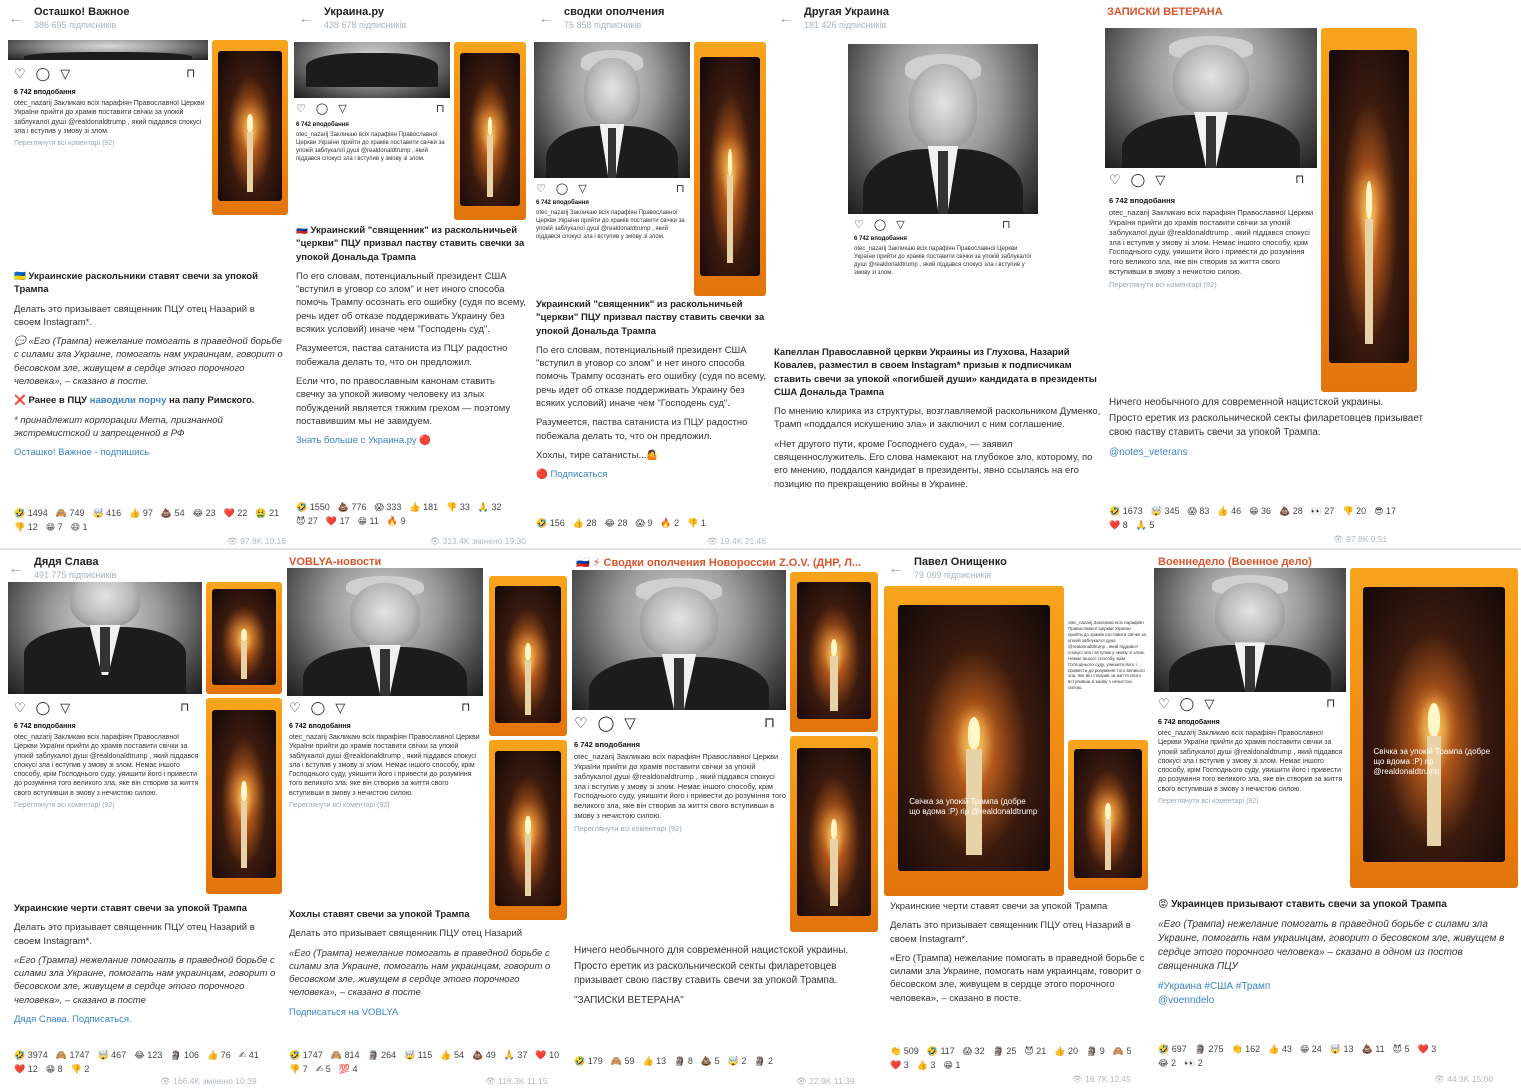 This screenshot has width=1521, height=1092. What do you see at coordinates (1229, 511) in the screenshot?
I see `reaction-chip: 👍 46` at bounding box center [1229, 511].